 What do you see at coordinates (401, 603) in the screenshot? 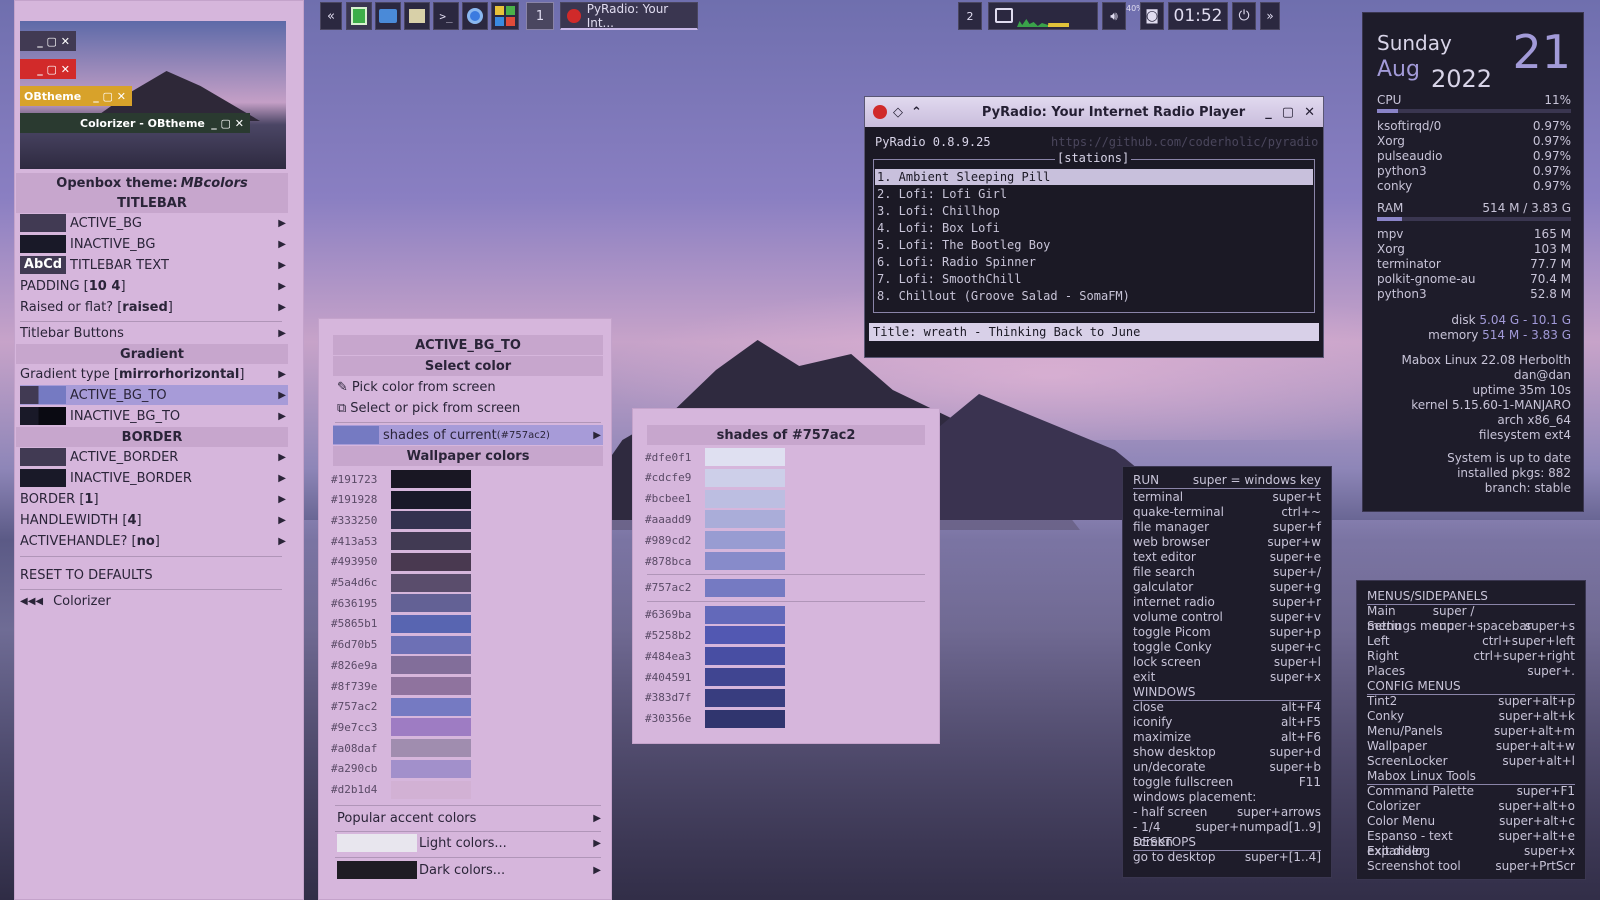
I see `wallpaper-color-item: #636195` at bounding box center [401, 603].